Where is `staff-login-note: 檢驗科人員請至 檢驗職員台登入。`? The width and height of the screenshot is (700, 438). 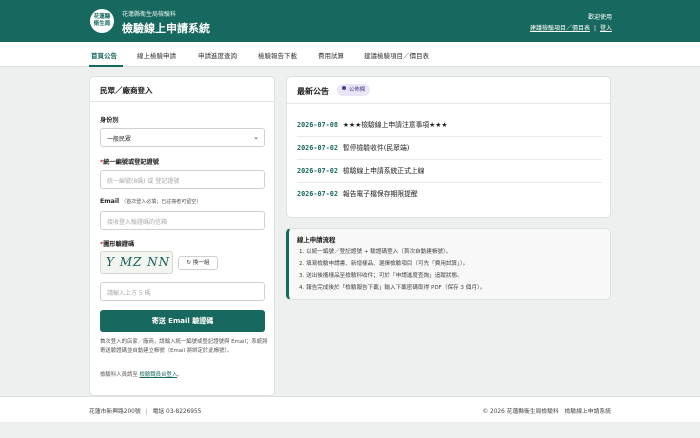 staff-login-note: 檢驗科人員請至 檢驗職員台登入。 is located at coordinates (184, 375).